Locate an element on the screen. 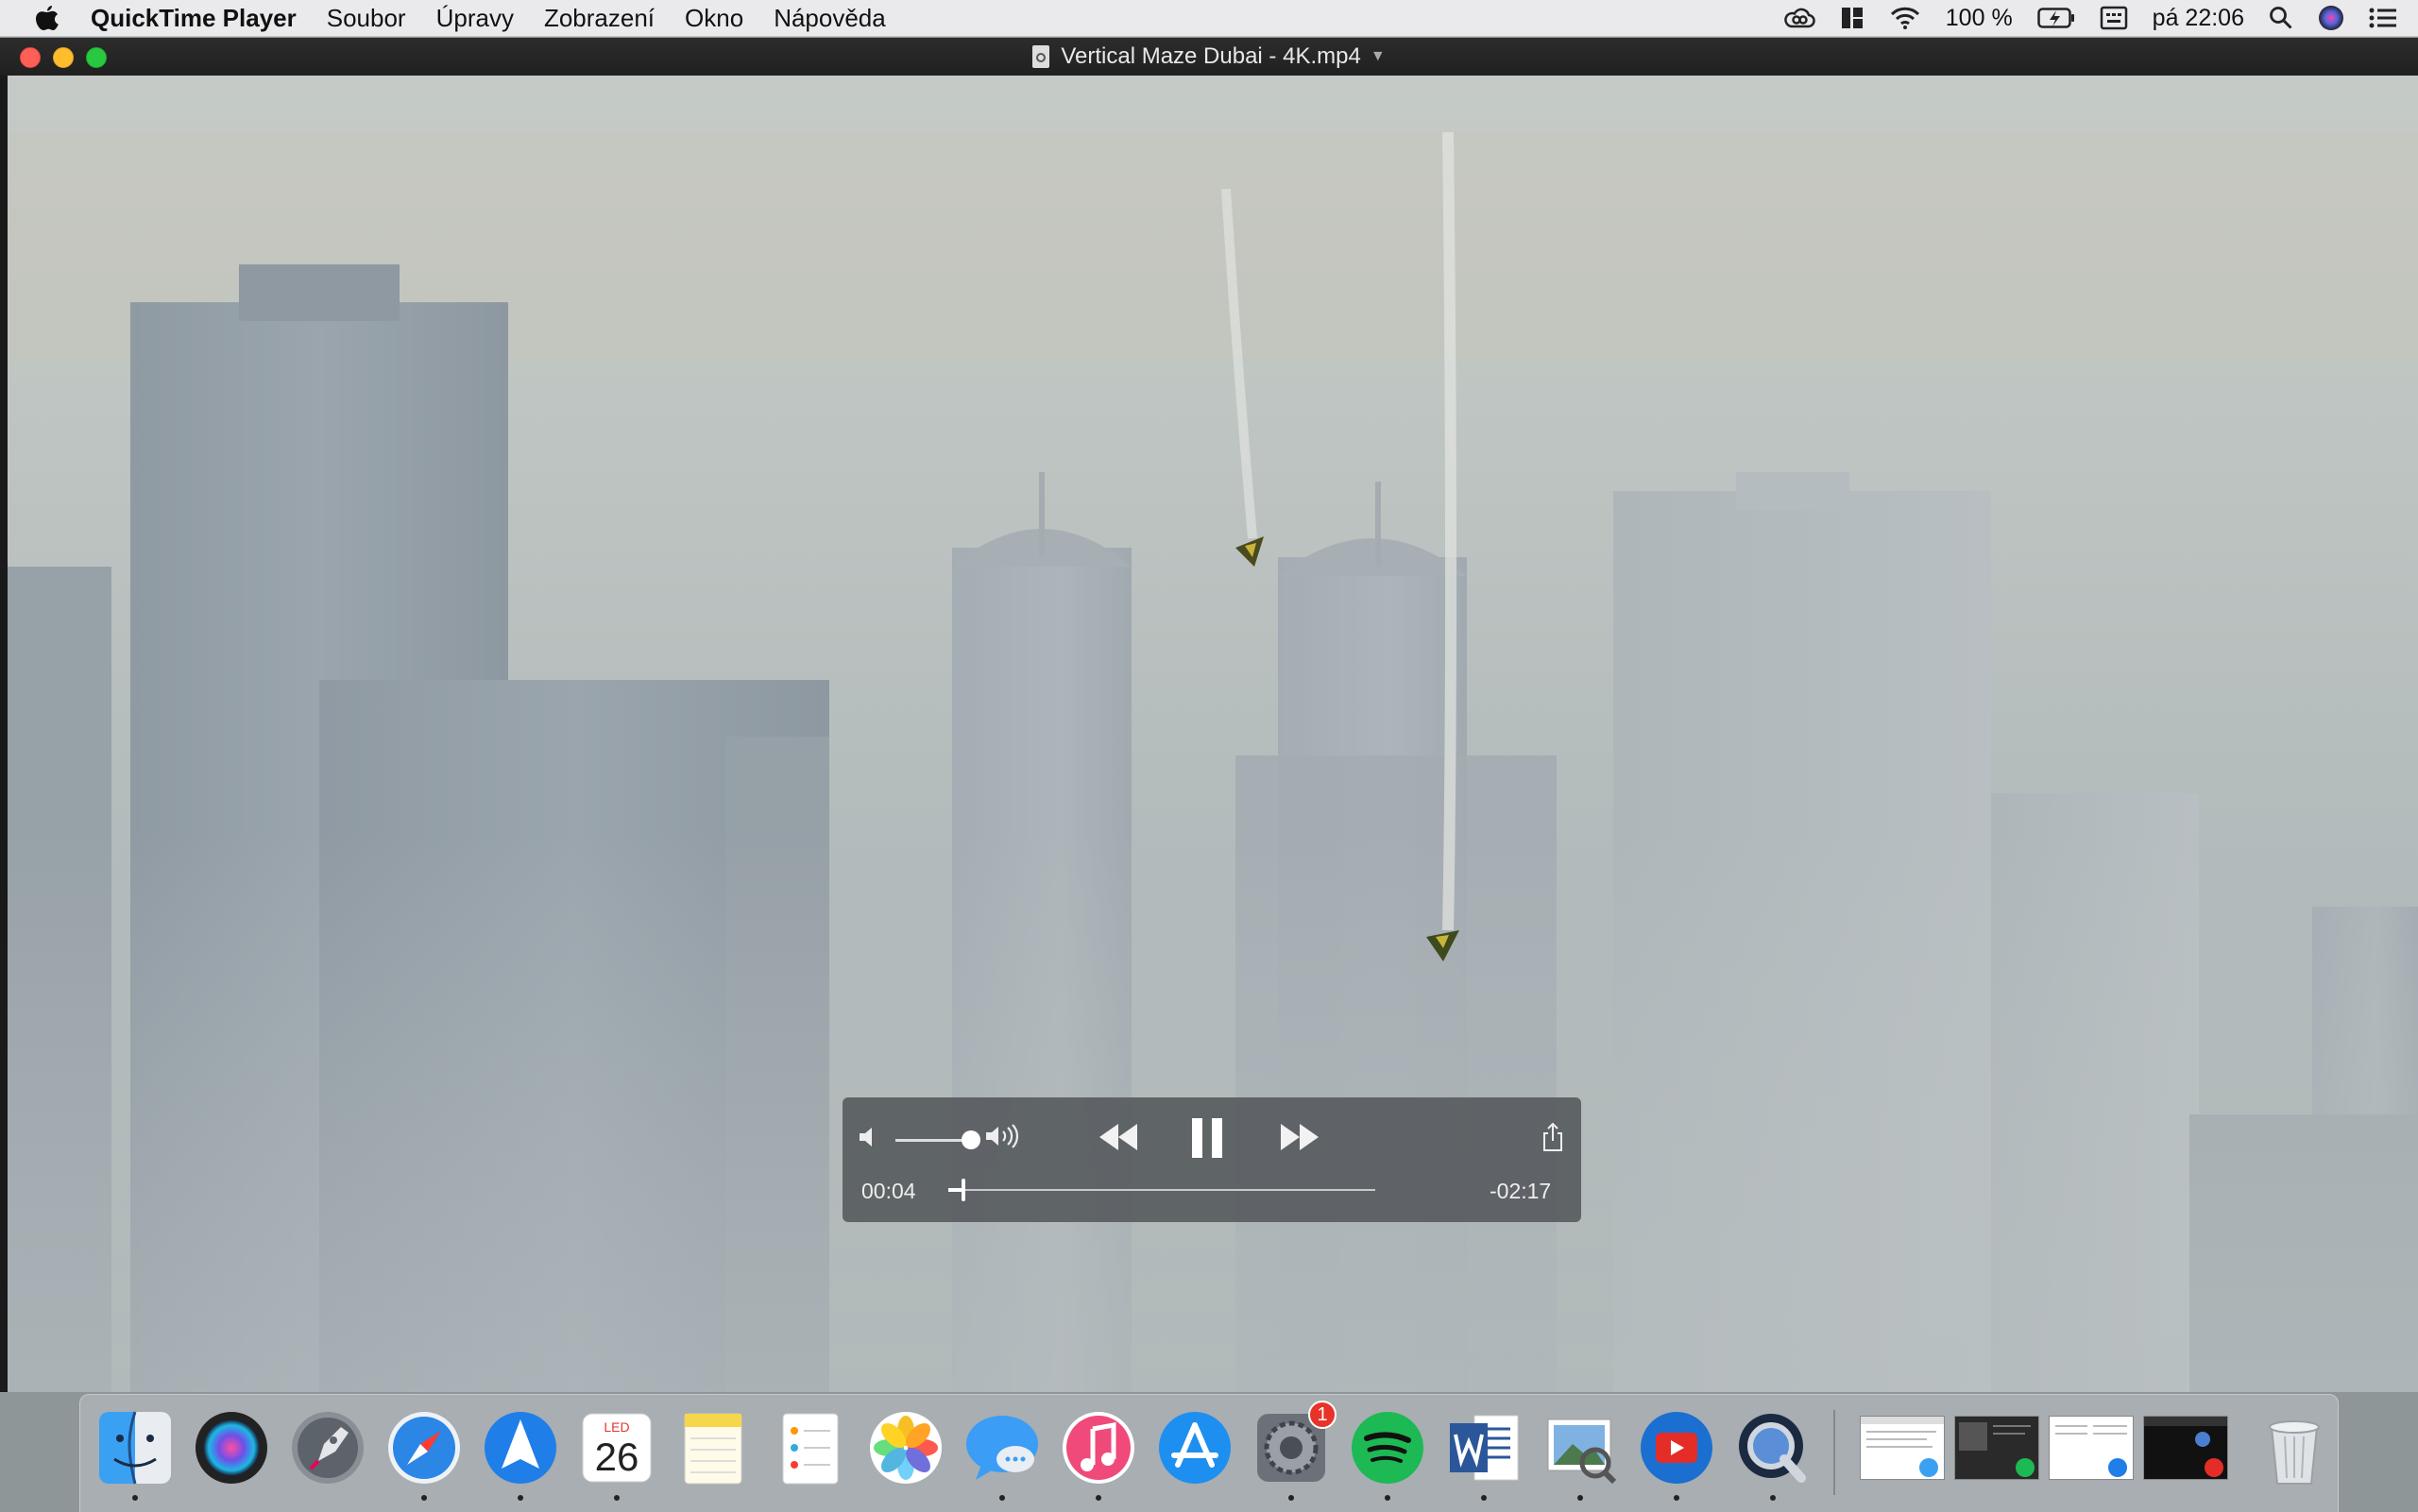  remaining-time: -02:17 is located at coordinates (1521, 1191).